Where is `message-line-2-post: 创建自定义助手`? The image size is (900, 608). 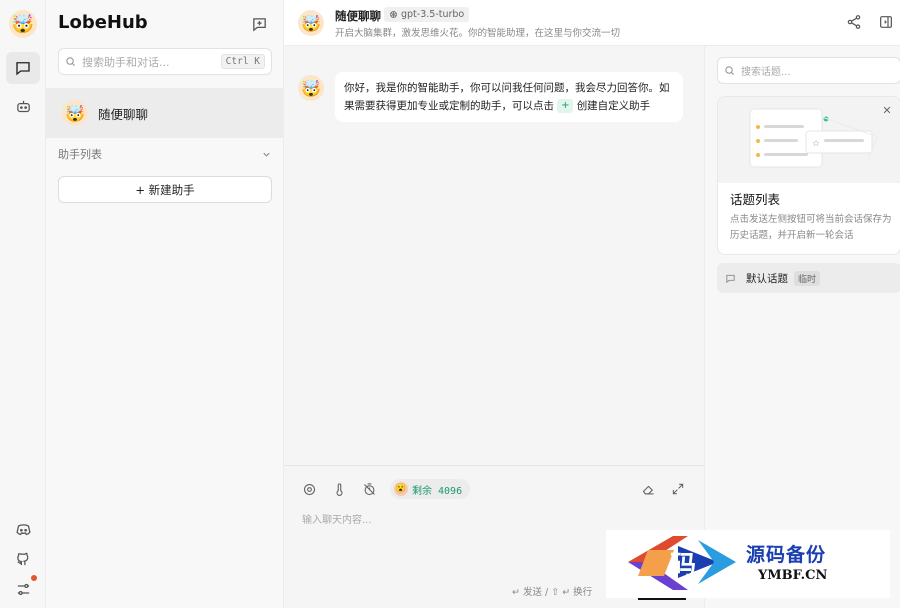
message-line-2-post: 创建自定义助手 is located at coordinates (613, 106).